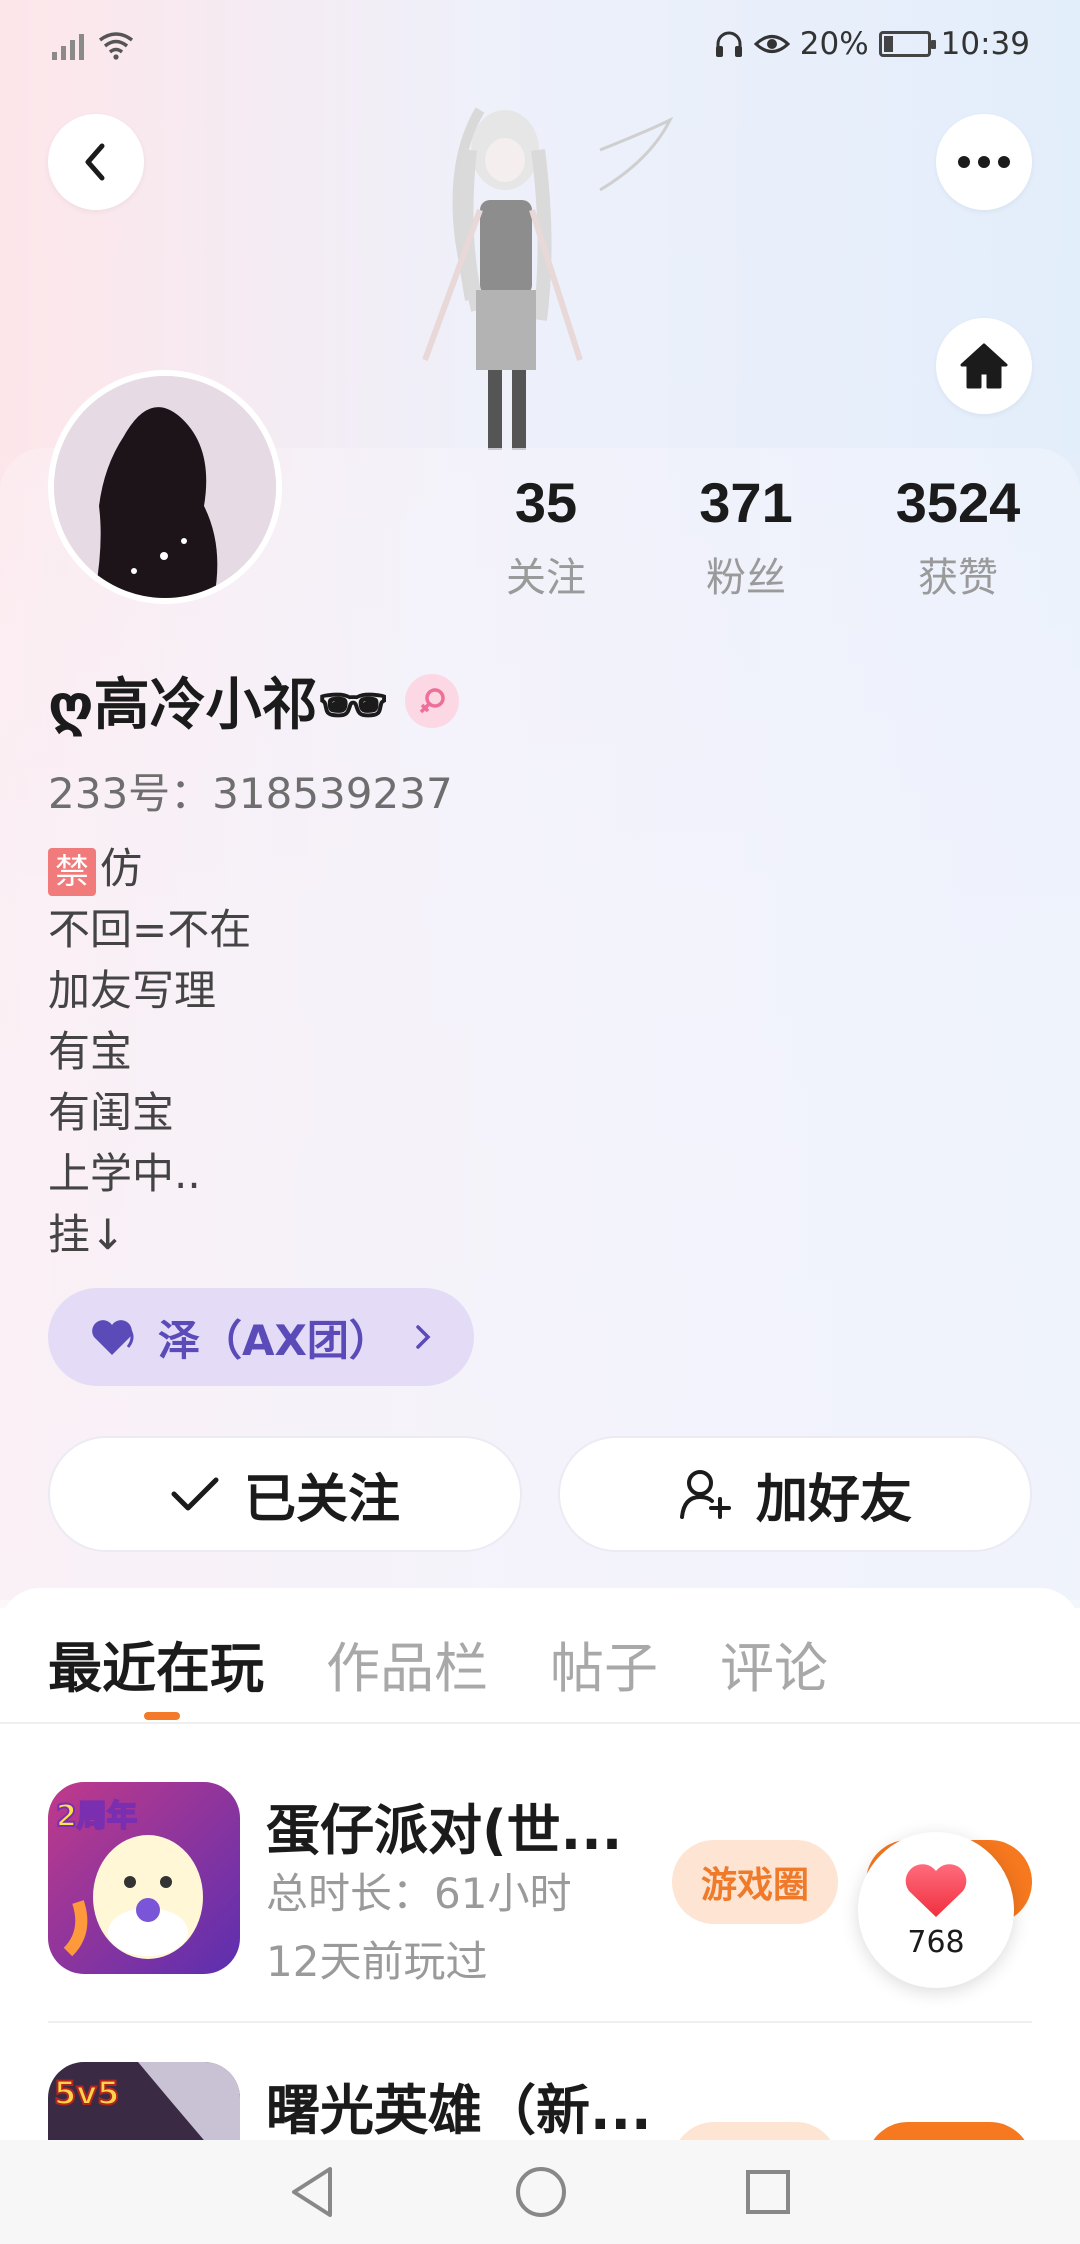 Image resolution: width=1080 pixels, height=2244 pixels. Describe the element at coordinates (250, 793) in the screenshot. I see `user-id: 233号：318539237` at that location.